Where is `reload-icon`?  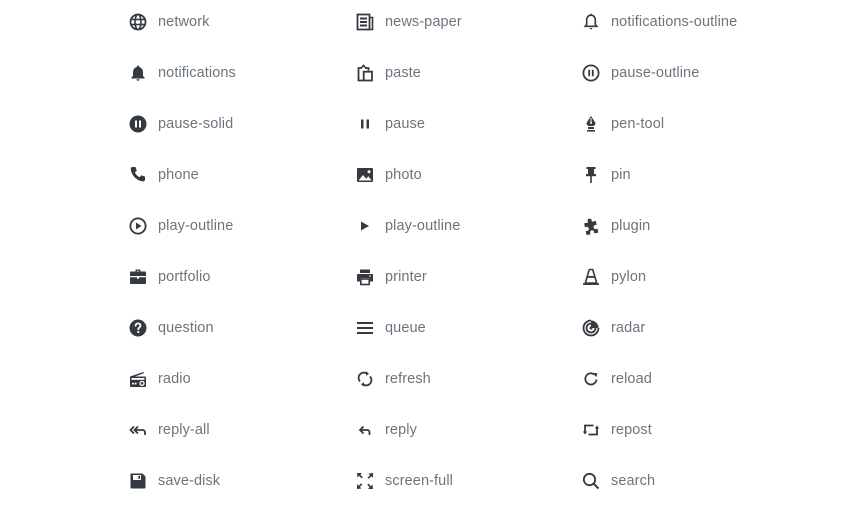
reload-icon is located at coordinates (591, 379).